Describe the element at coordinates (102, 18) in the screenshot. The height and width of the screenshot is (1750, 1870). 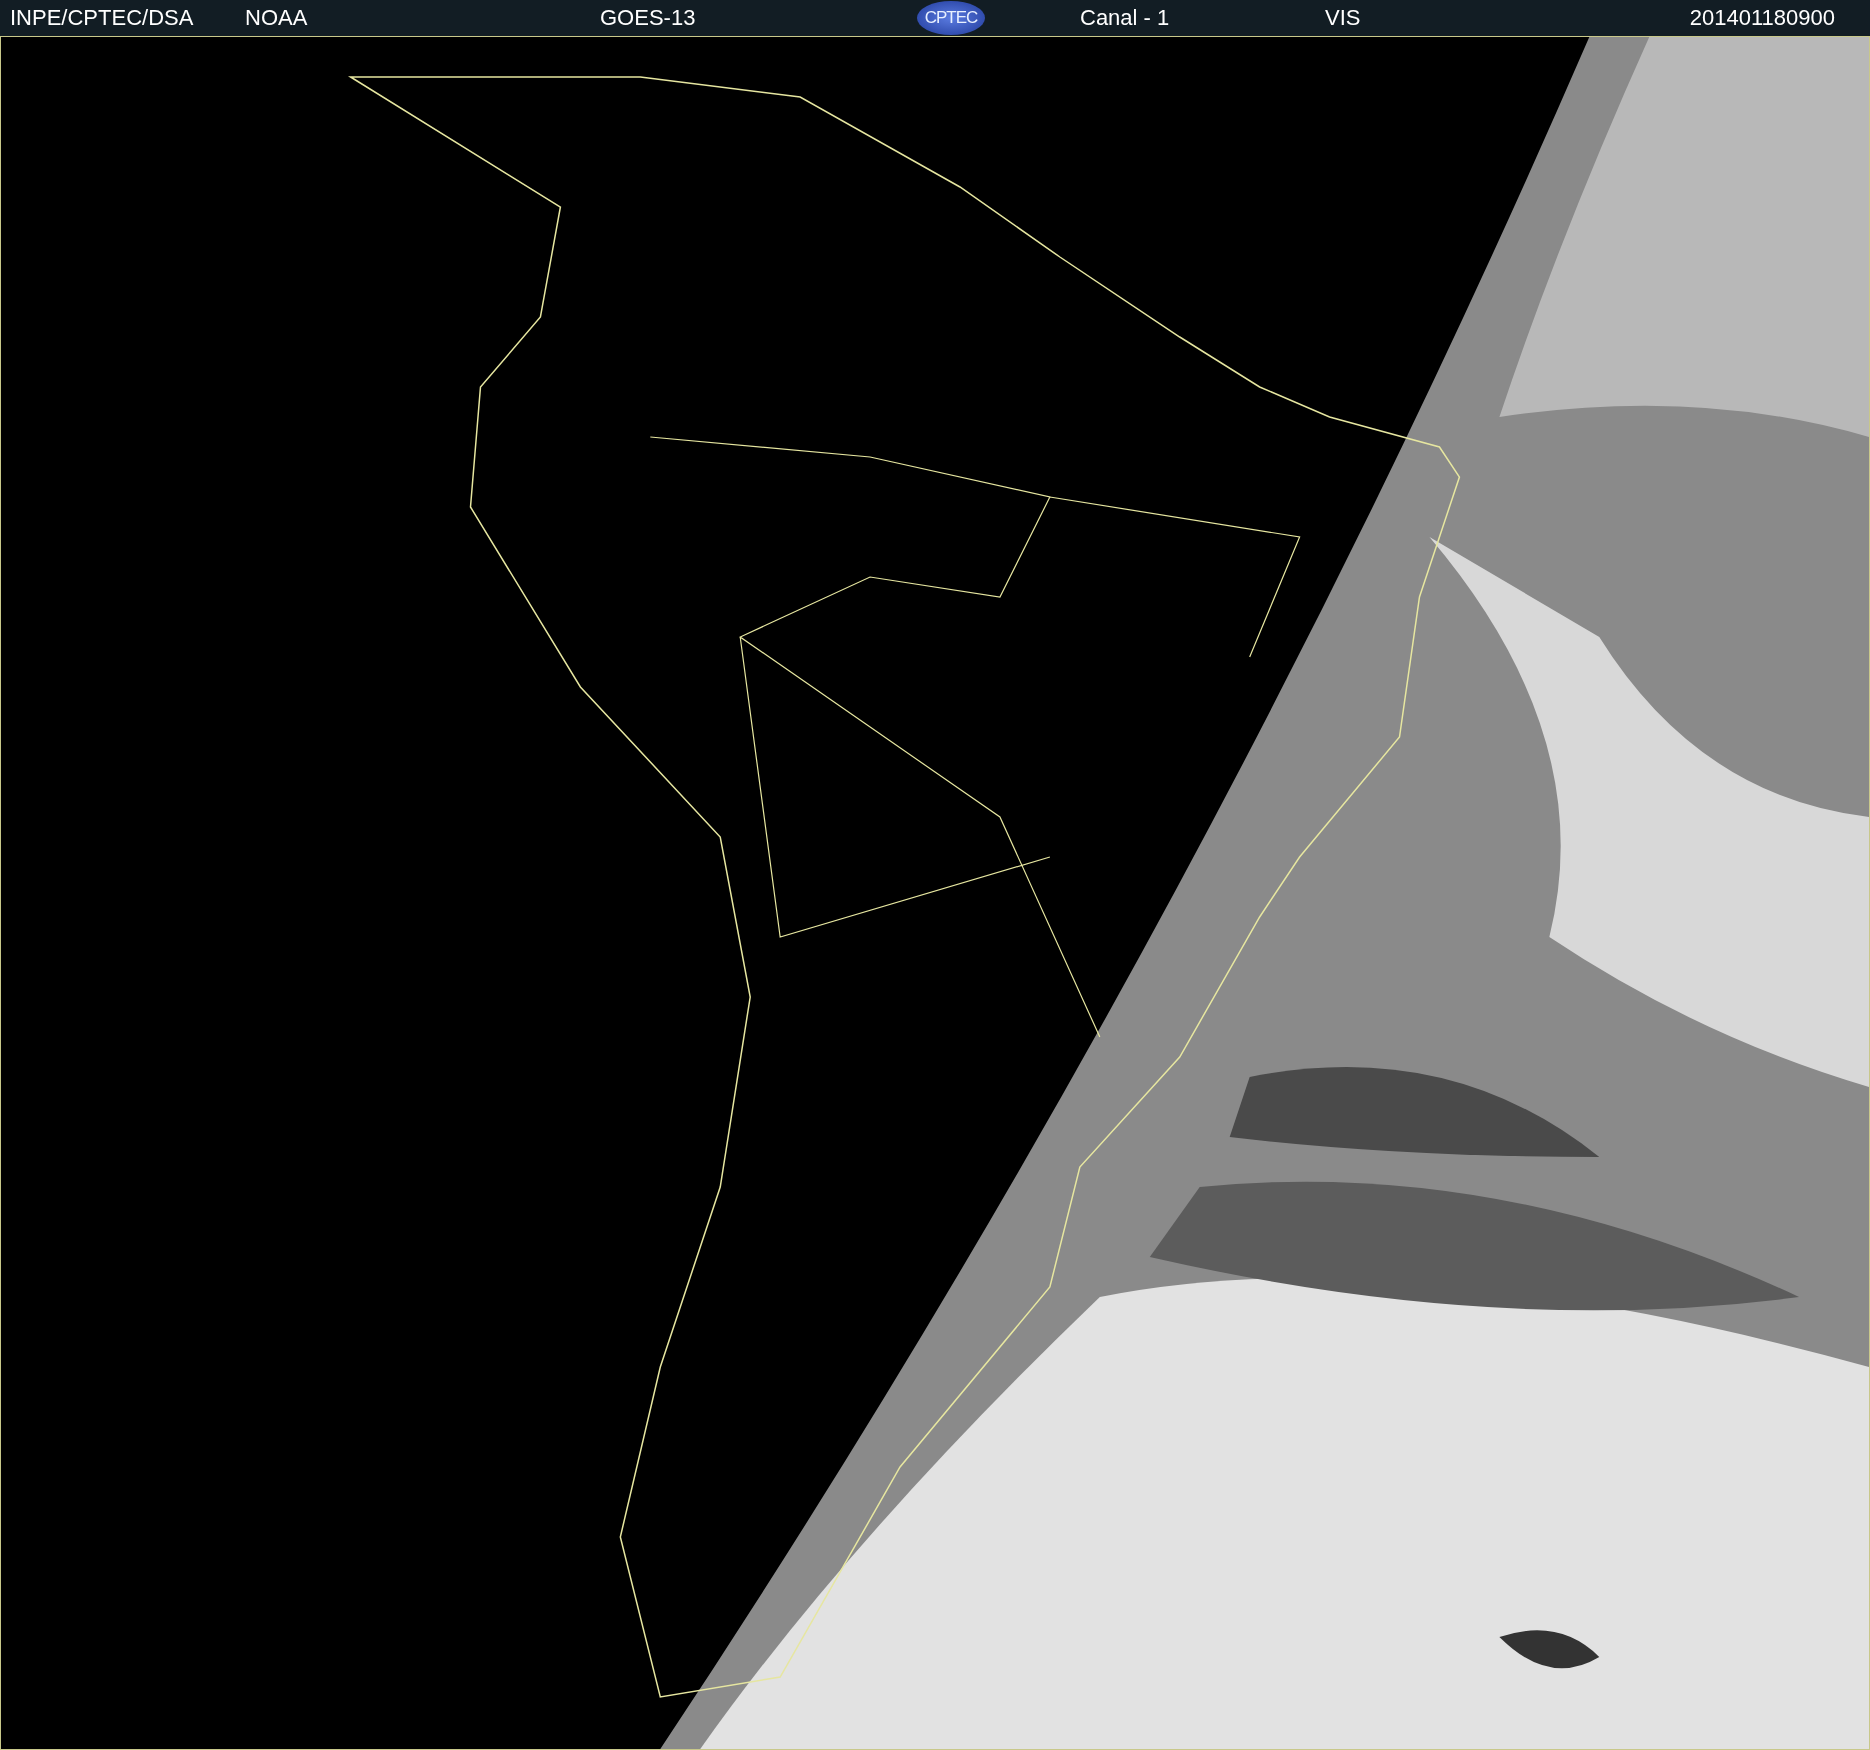
I see `source-label: INPE/CPTEC/DSA` at that location.